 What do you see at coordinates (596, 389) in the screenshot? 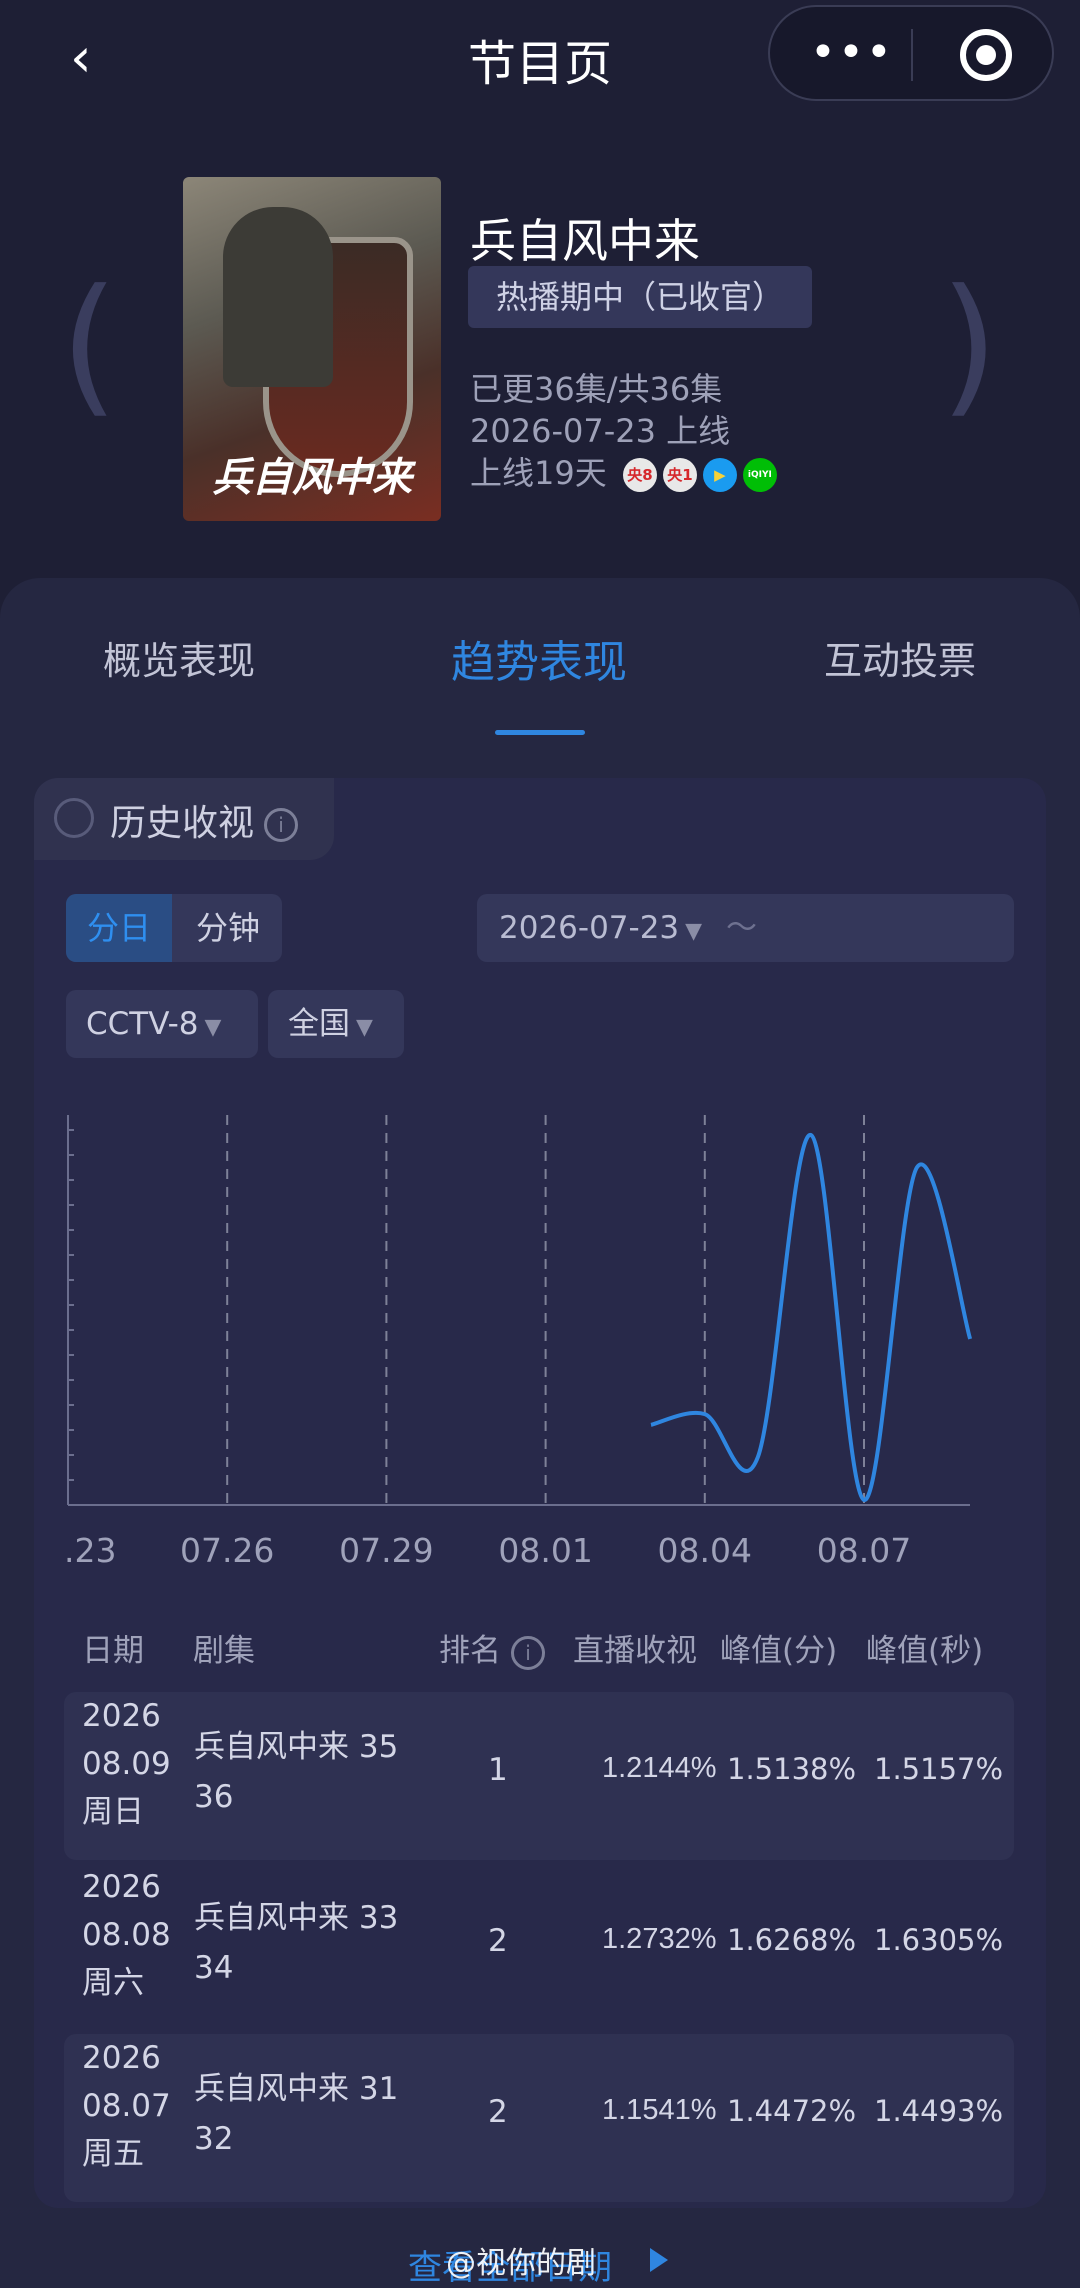
I see `episode-count: 已更36集/共36集` at bounding box center [596, 389].